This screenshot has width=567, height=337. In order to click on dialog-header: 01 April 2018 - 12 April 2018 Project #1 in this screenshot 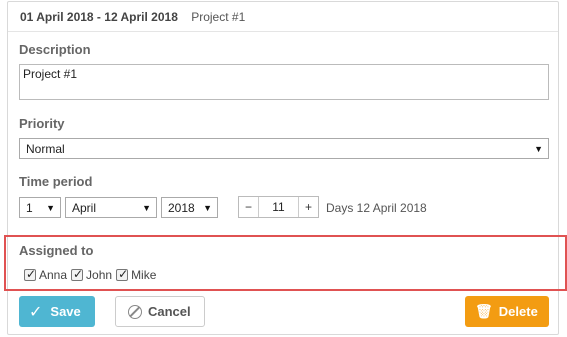, I will do `click(283, 17)`.